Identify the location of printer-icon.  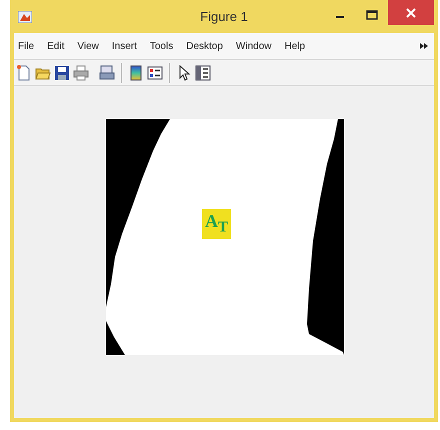
(81, 72).